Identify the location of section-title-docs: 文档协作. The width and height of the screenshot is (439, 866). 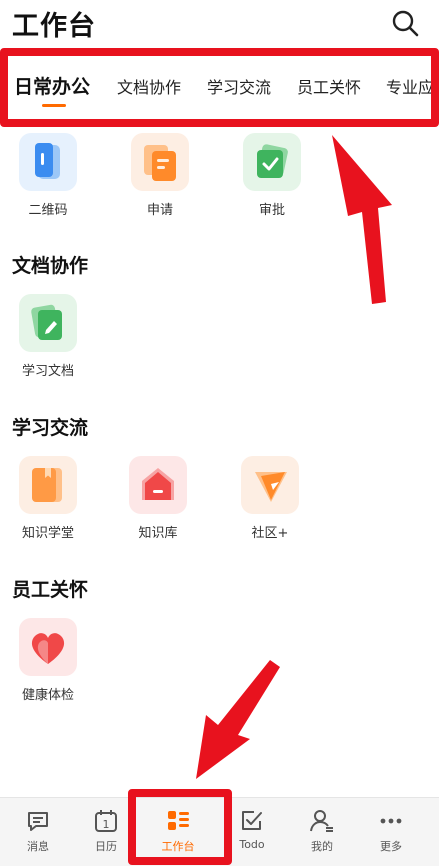
(50, 266).